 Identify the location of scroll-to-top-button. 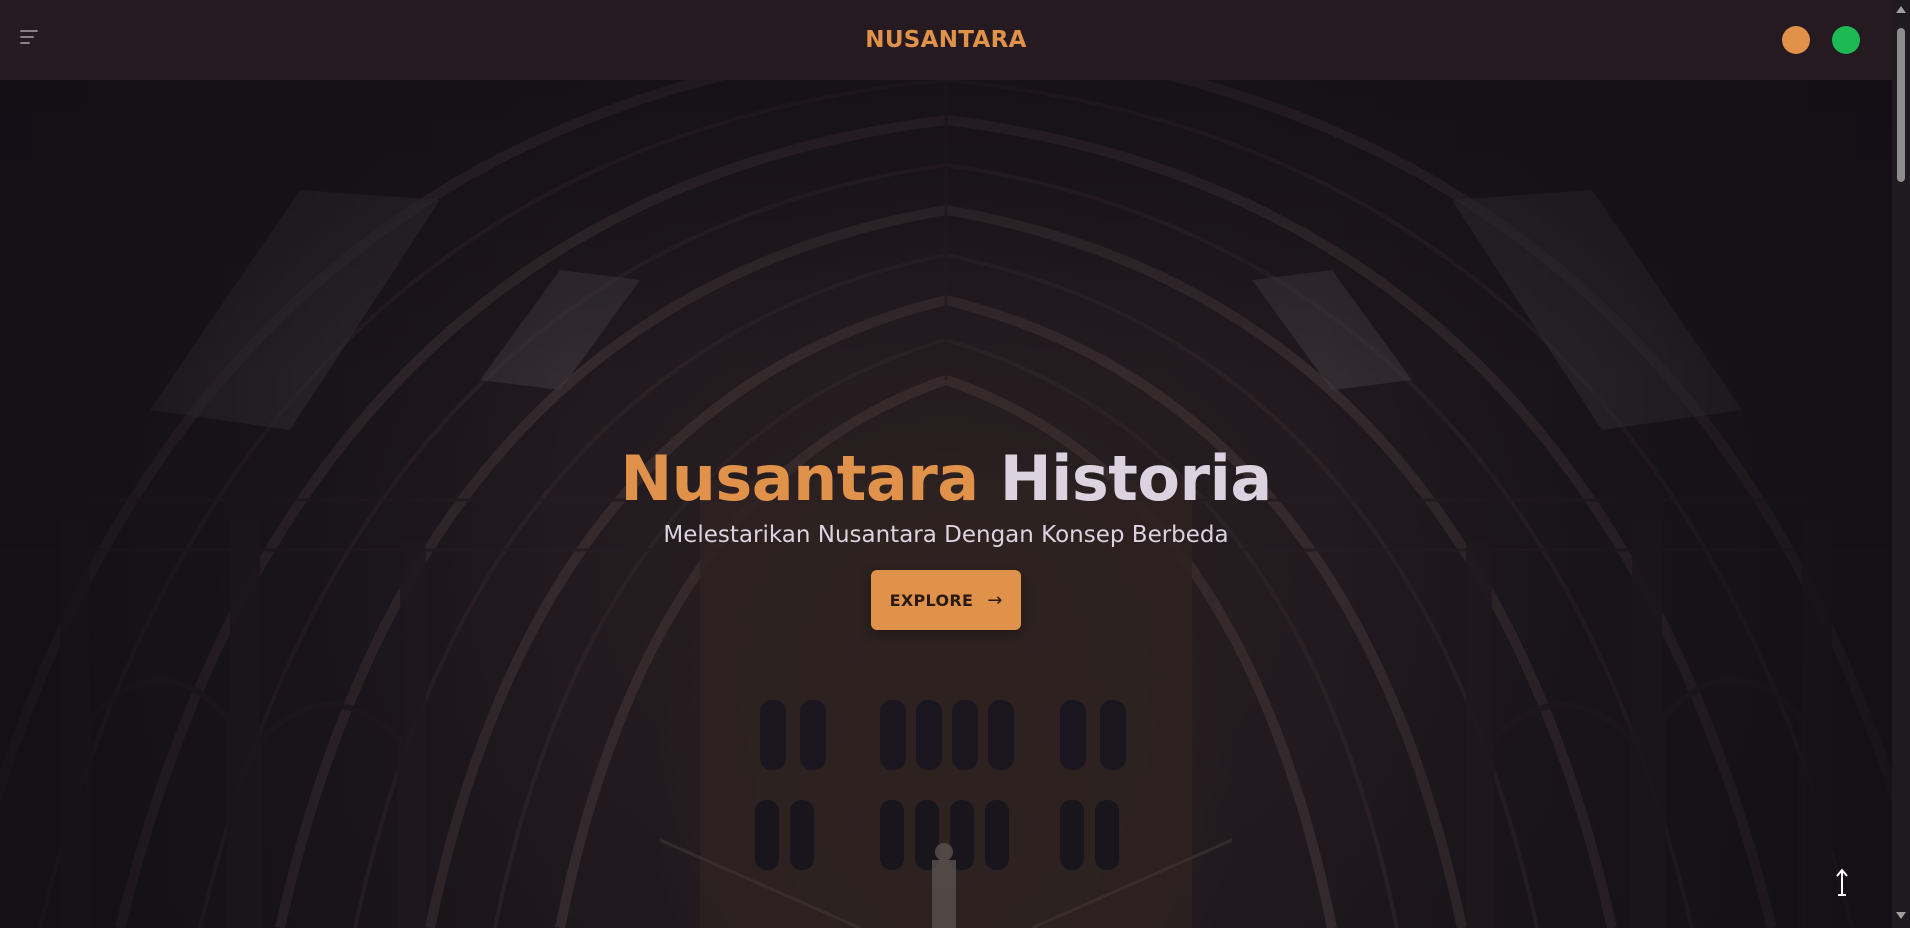
(1842, 883).